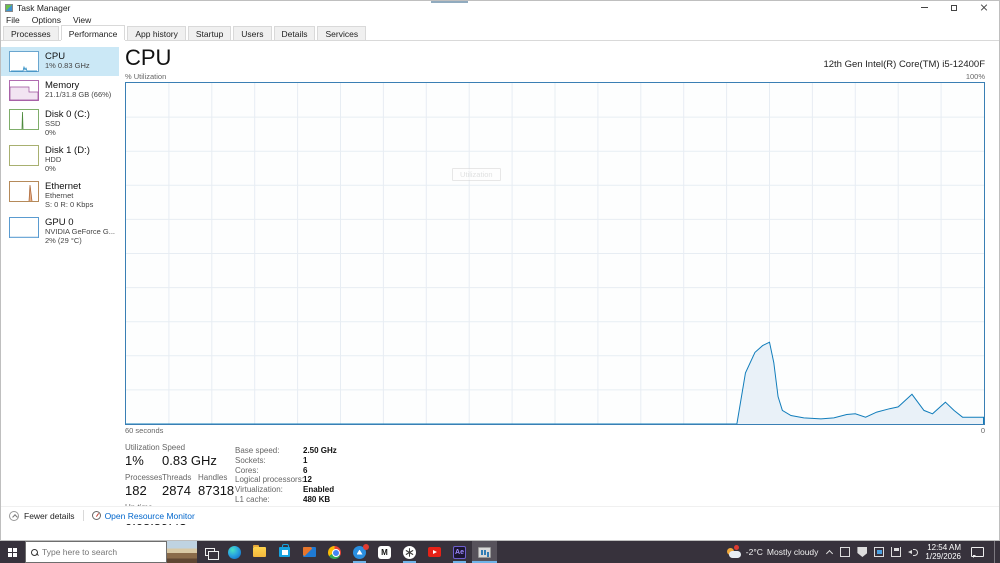  What do you see at coordinates (31, 33) in the screenshot?
I see `tab-processes: Processes` at bounding box center [31, 33].